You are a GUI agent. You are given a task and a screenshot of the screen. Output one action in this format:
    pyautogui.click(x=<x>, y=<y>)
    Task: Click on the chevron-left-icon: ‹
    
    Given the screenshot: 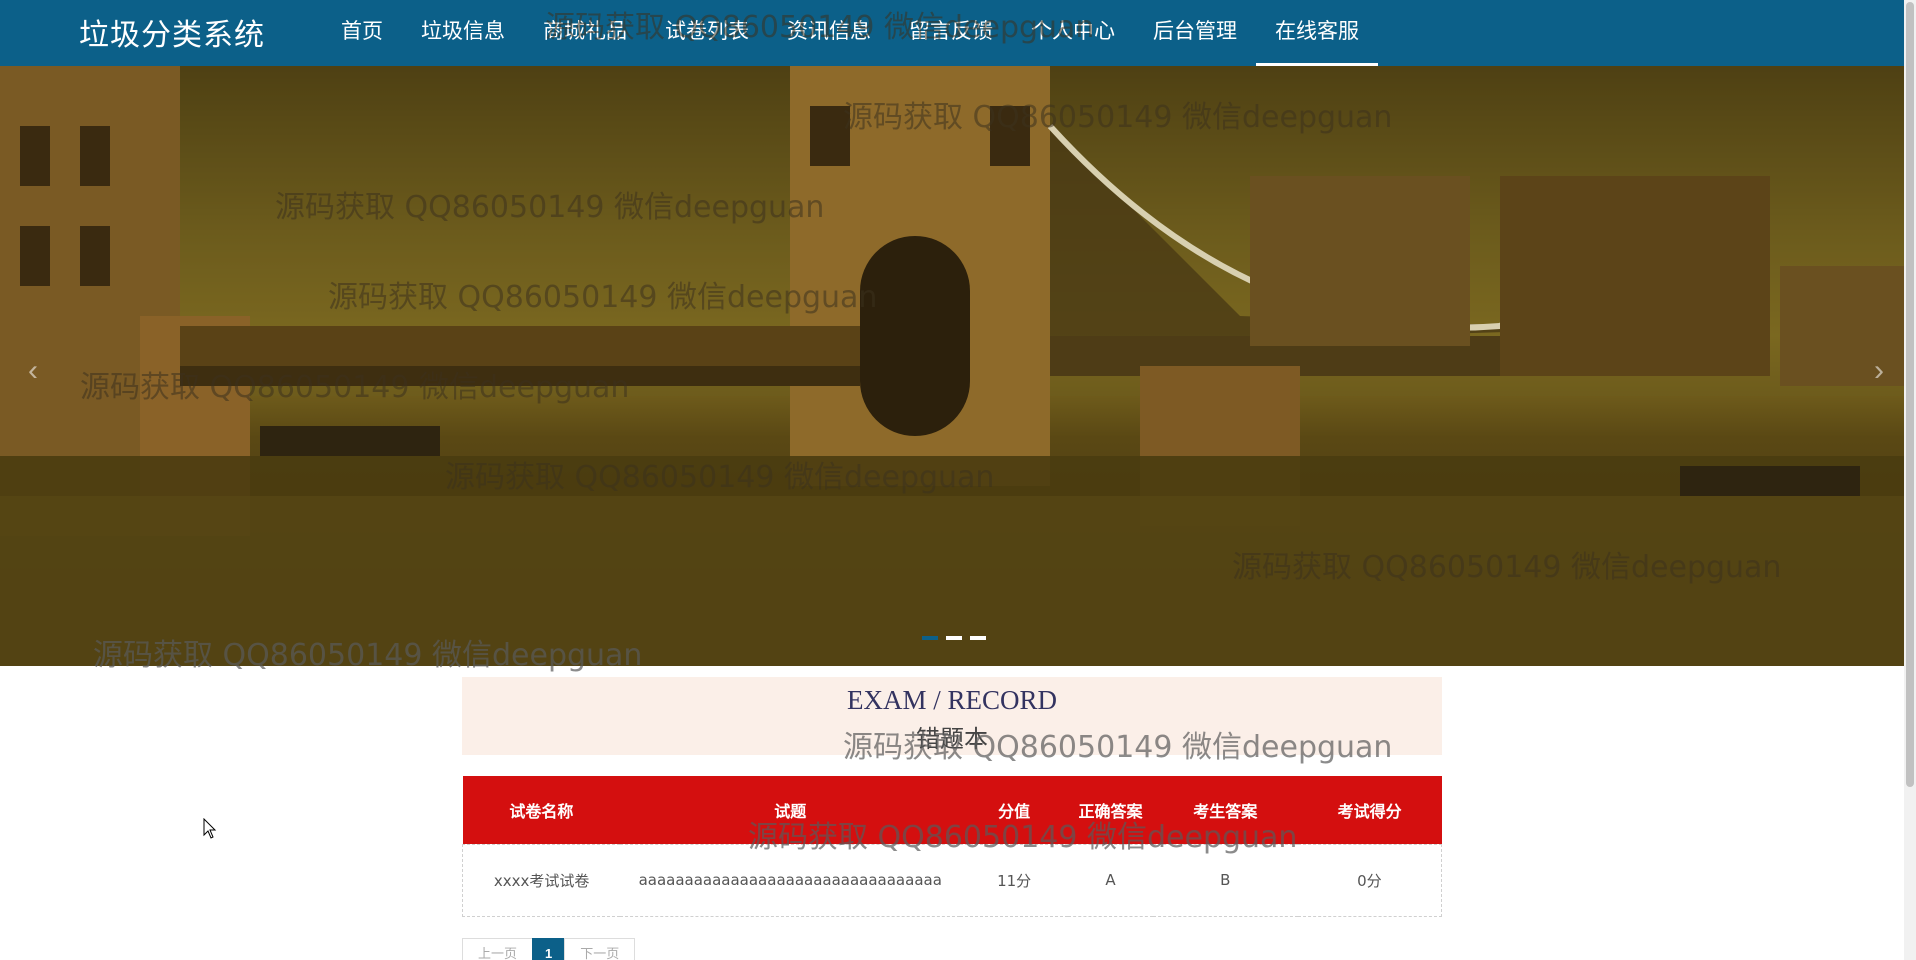 What is the action you would take?
    pyautogui.click(x=33, y=370)
    